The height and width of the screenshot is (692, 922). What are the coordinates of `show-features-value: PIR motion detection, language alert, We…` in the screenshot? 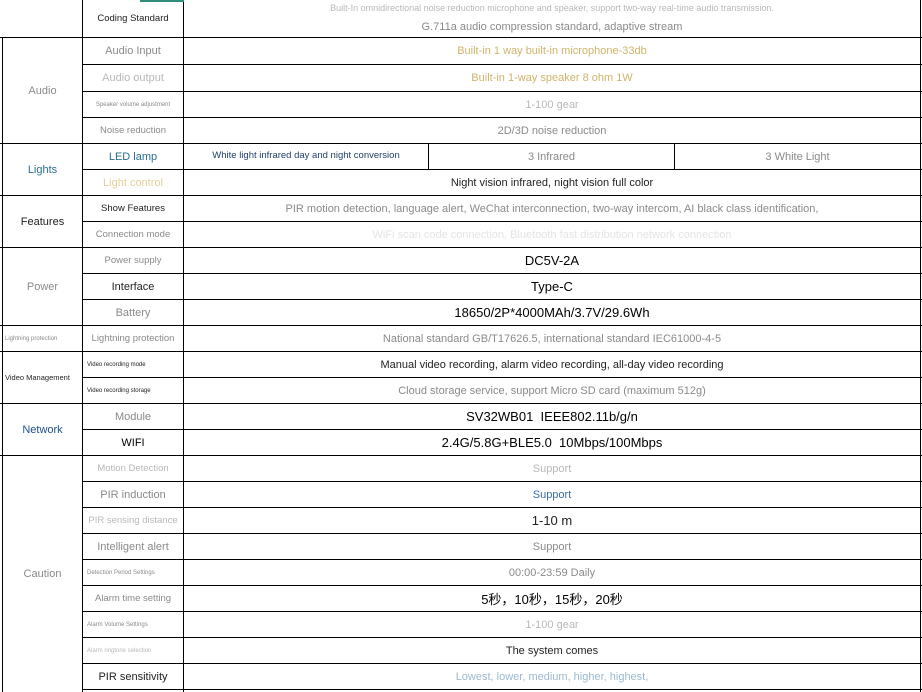 It's located at (552, 208).